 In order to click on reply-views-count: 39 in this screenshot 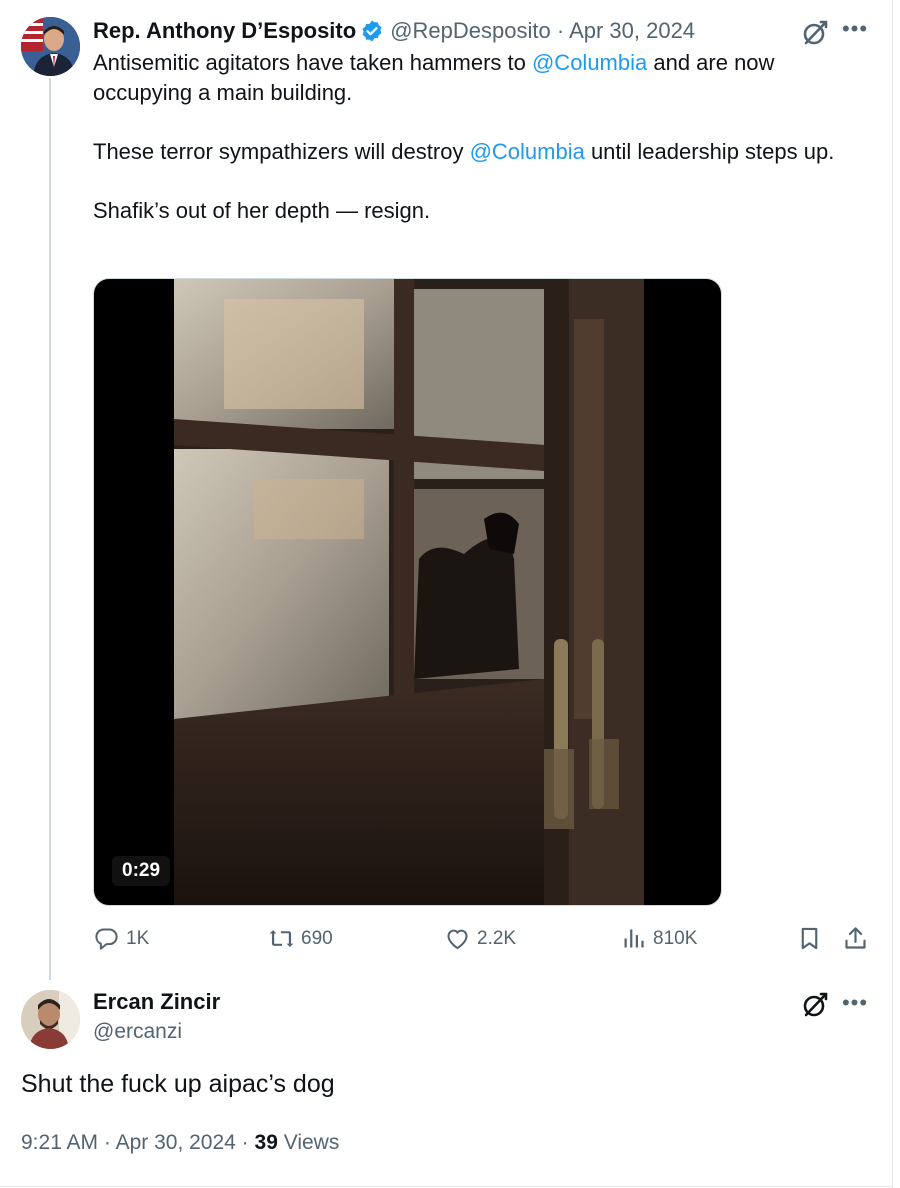, I will do `click(266, 1142)`.